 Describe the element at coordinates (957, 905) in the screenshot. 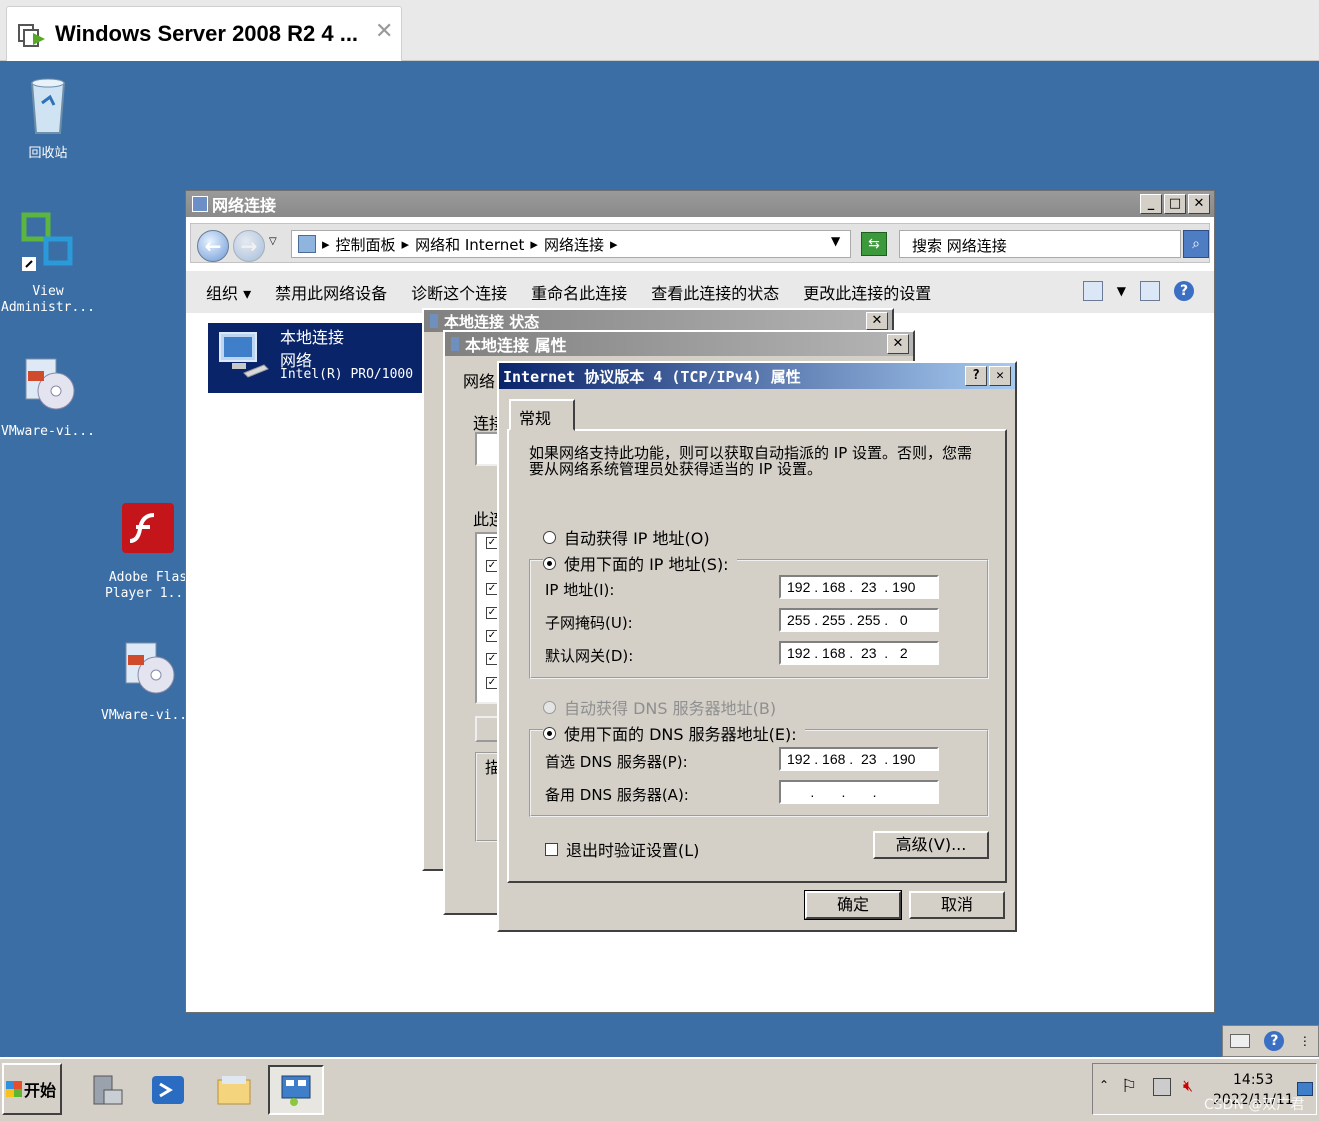

I see `cancel-button: 取消` at that location.